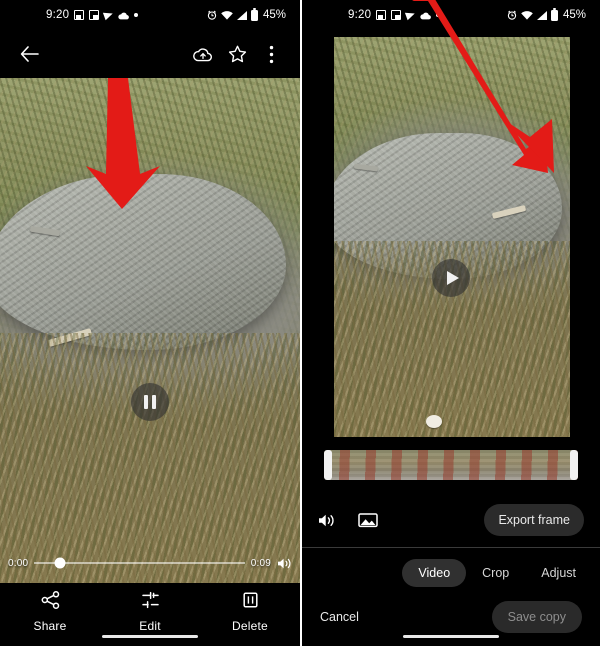  Describe the element at coordinates (250, 626) in the screenshot. I see `bottom-nav-label-delete: Delete` at that location.